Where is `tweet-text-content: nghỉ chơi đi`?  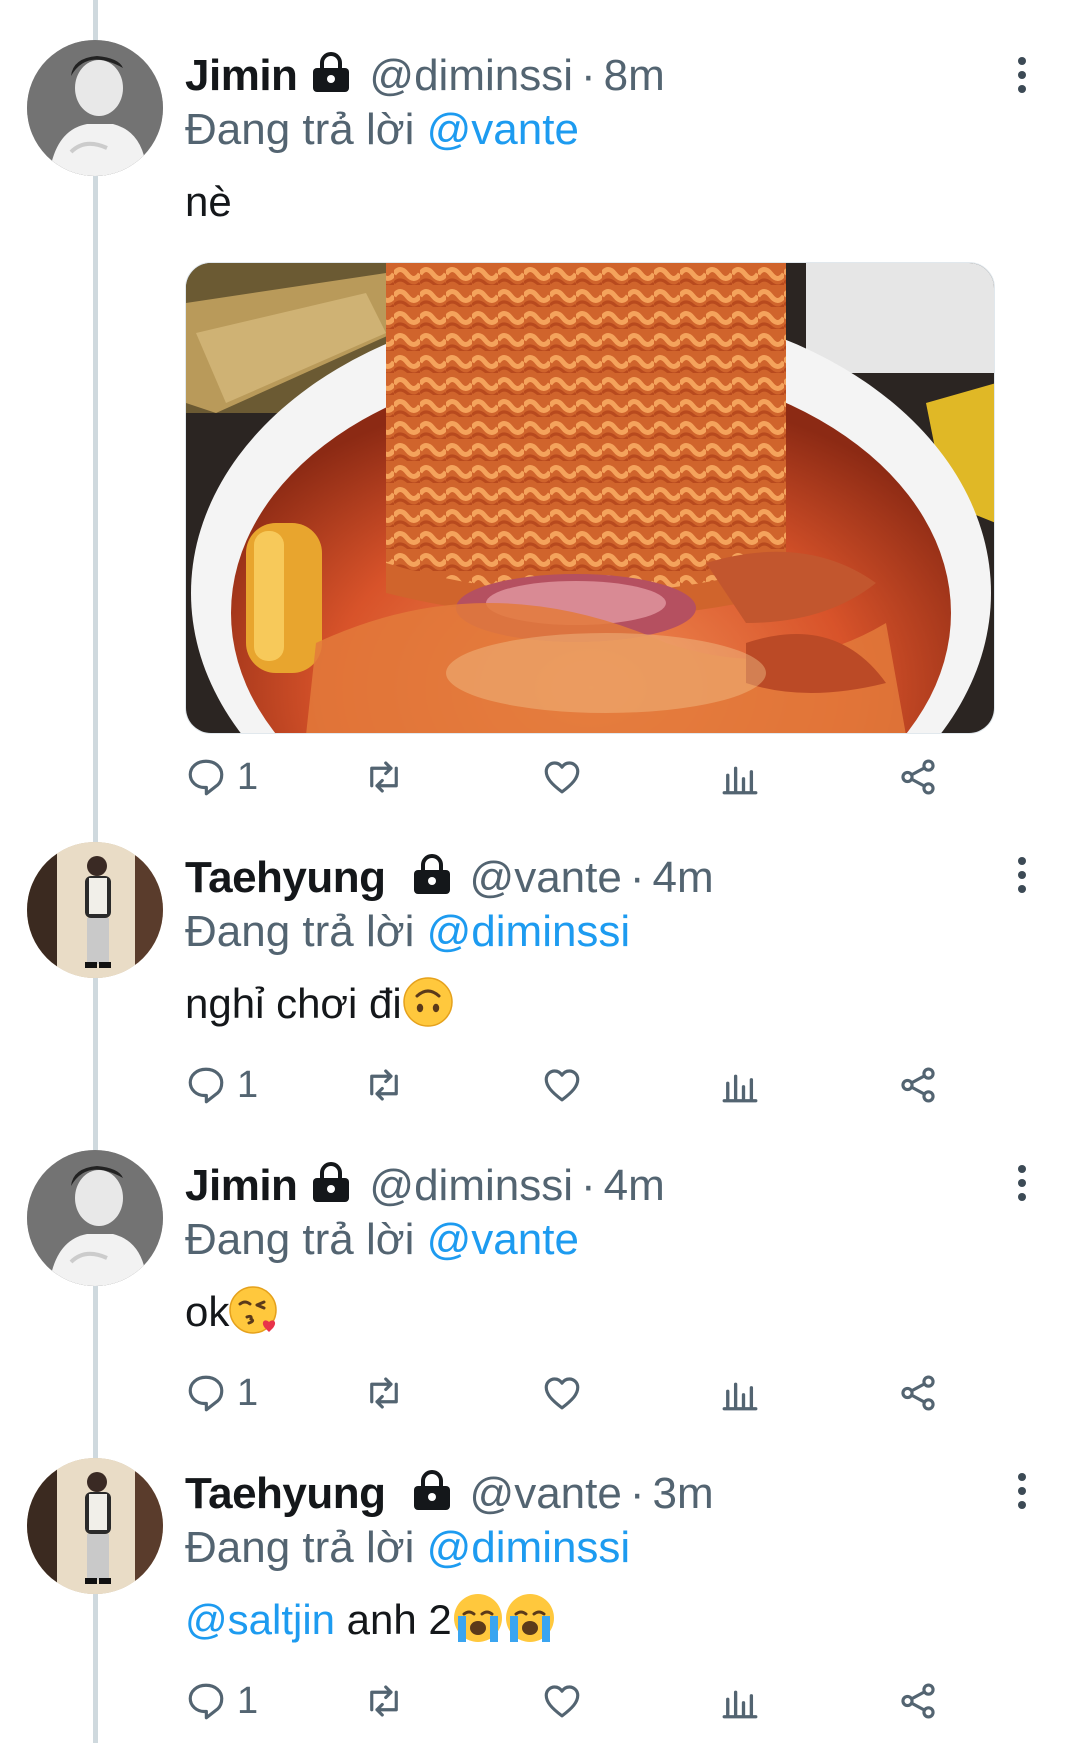 tweet-text-content: nghỉ chơi đi is located at coordinates (293, 1003).